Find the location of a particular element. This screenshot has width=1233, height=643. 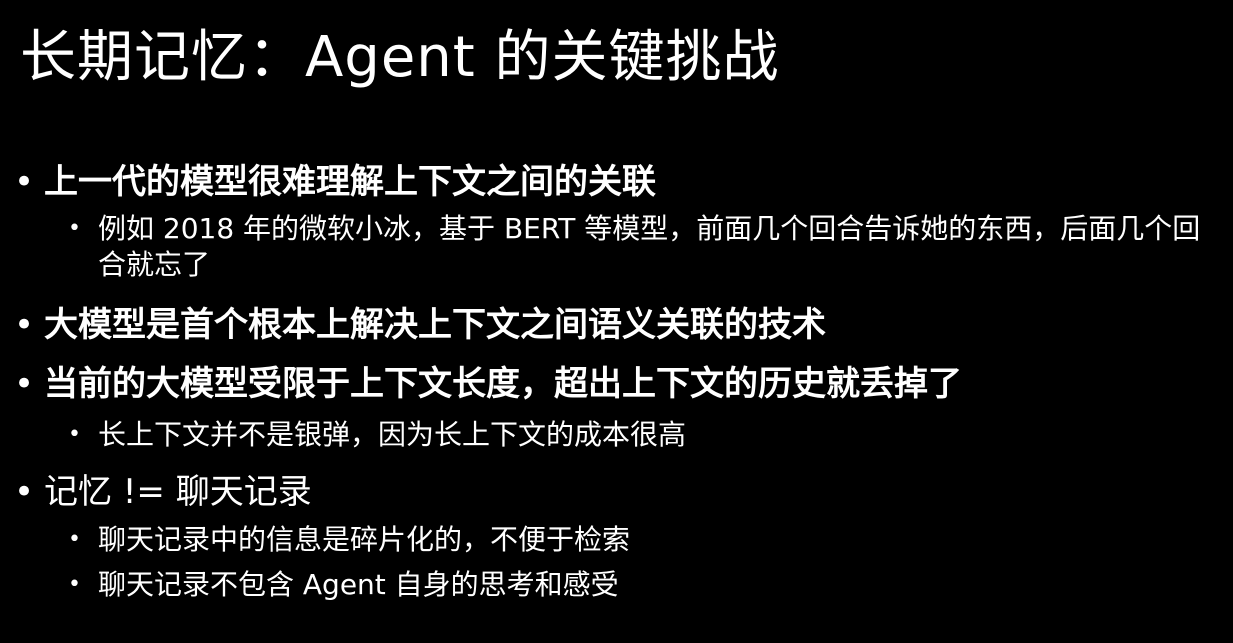

bullet-text: 上一代的模型很难理解上下文之间的关联 is located at coordinates (350, 182).